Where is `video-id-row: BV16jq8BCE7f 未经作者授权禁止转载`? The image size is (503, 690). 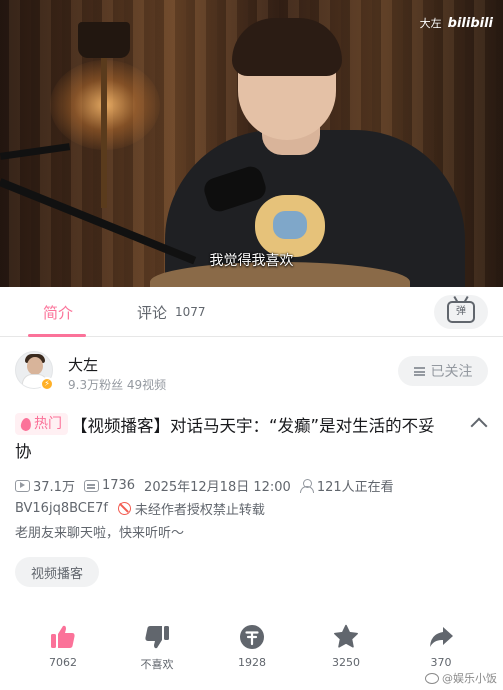
video-id-row: BV16jq8BCE7f 未经作者授权禁止转载 is located at coordinates (140, 508).